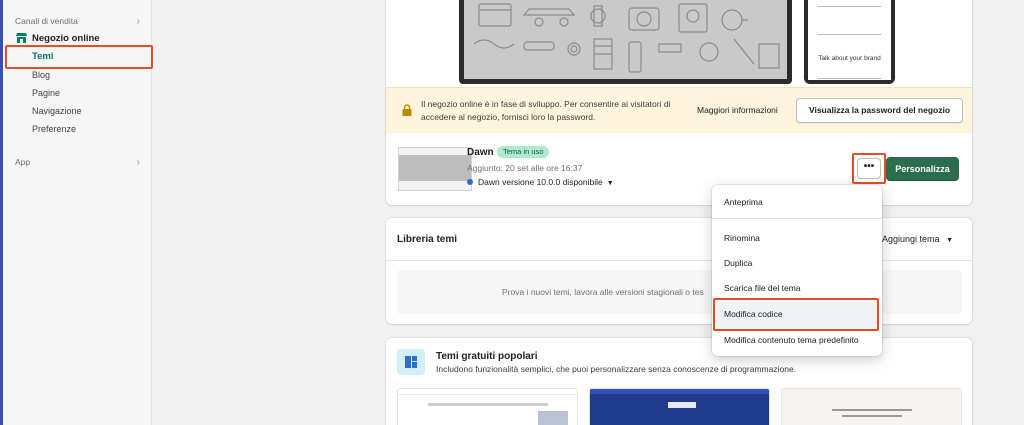 The width and height of the screenshot is (1024, 425). Describe the element at coordinates (427, 239) in the screenshot. I see `library-title: Libreria temi` at that location.